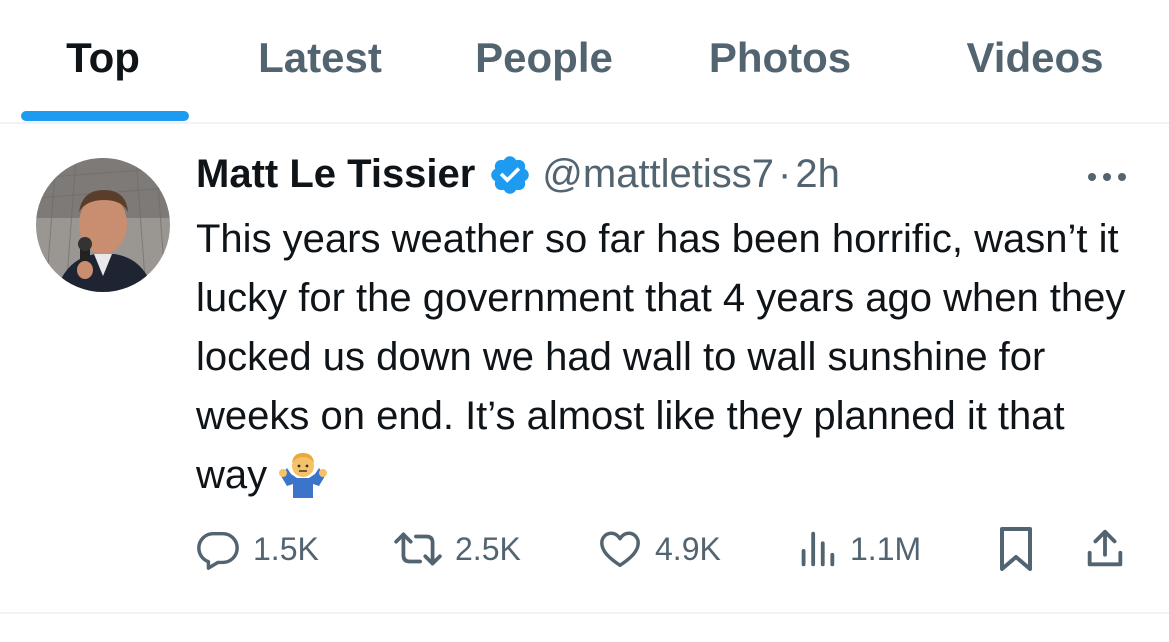 This screenshot has width=1169, height=642. I want to click on share-button, so click(1105, 549).